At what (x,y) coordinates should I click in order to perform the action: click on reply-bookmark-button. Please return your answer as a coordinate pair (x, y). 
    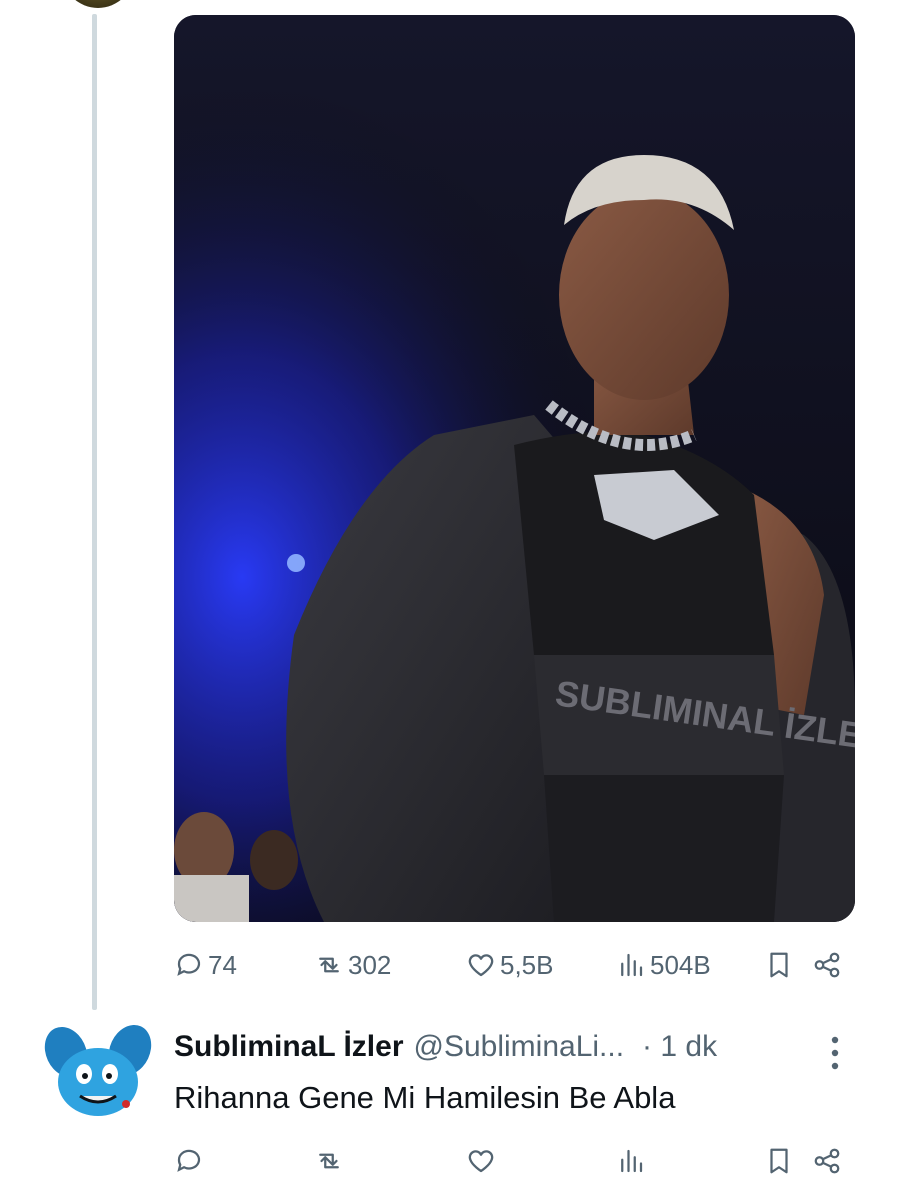
    Looking at the image, I should click on (779, 1161).